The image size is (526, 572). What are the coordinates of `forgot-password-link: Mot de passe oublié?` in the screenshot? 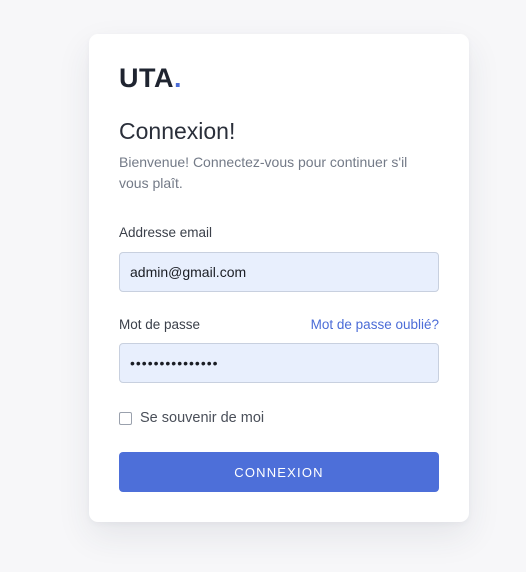 It's located at (375, 325).